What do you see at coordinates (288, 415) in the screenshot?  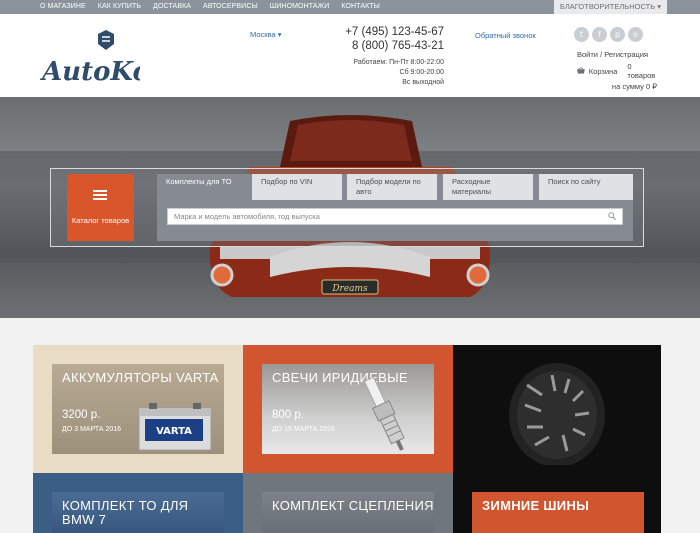 I see `promo-price: 800 р.` at bounding box center [288, 415].